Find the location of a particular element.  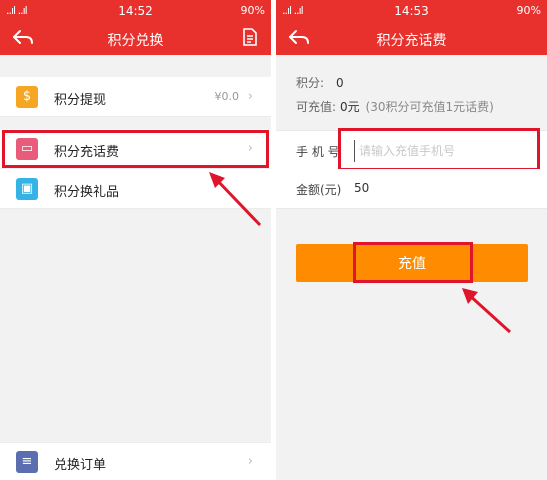

available-value: 0元 is located at coordinates (350, 107).